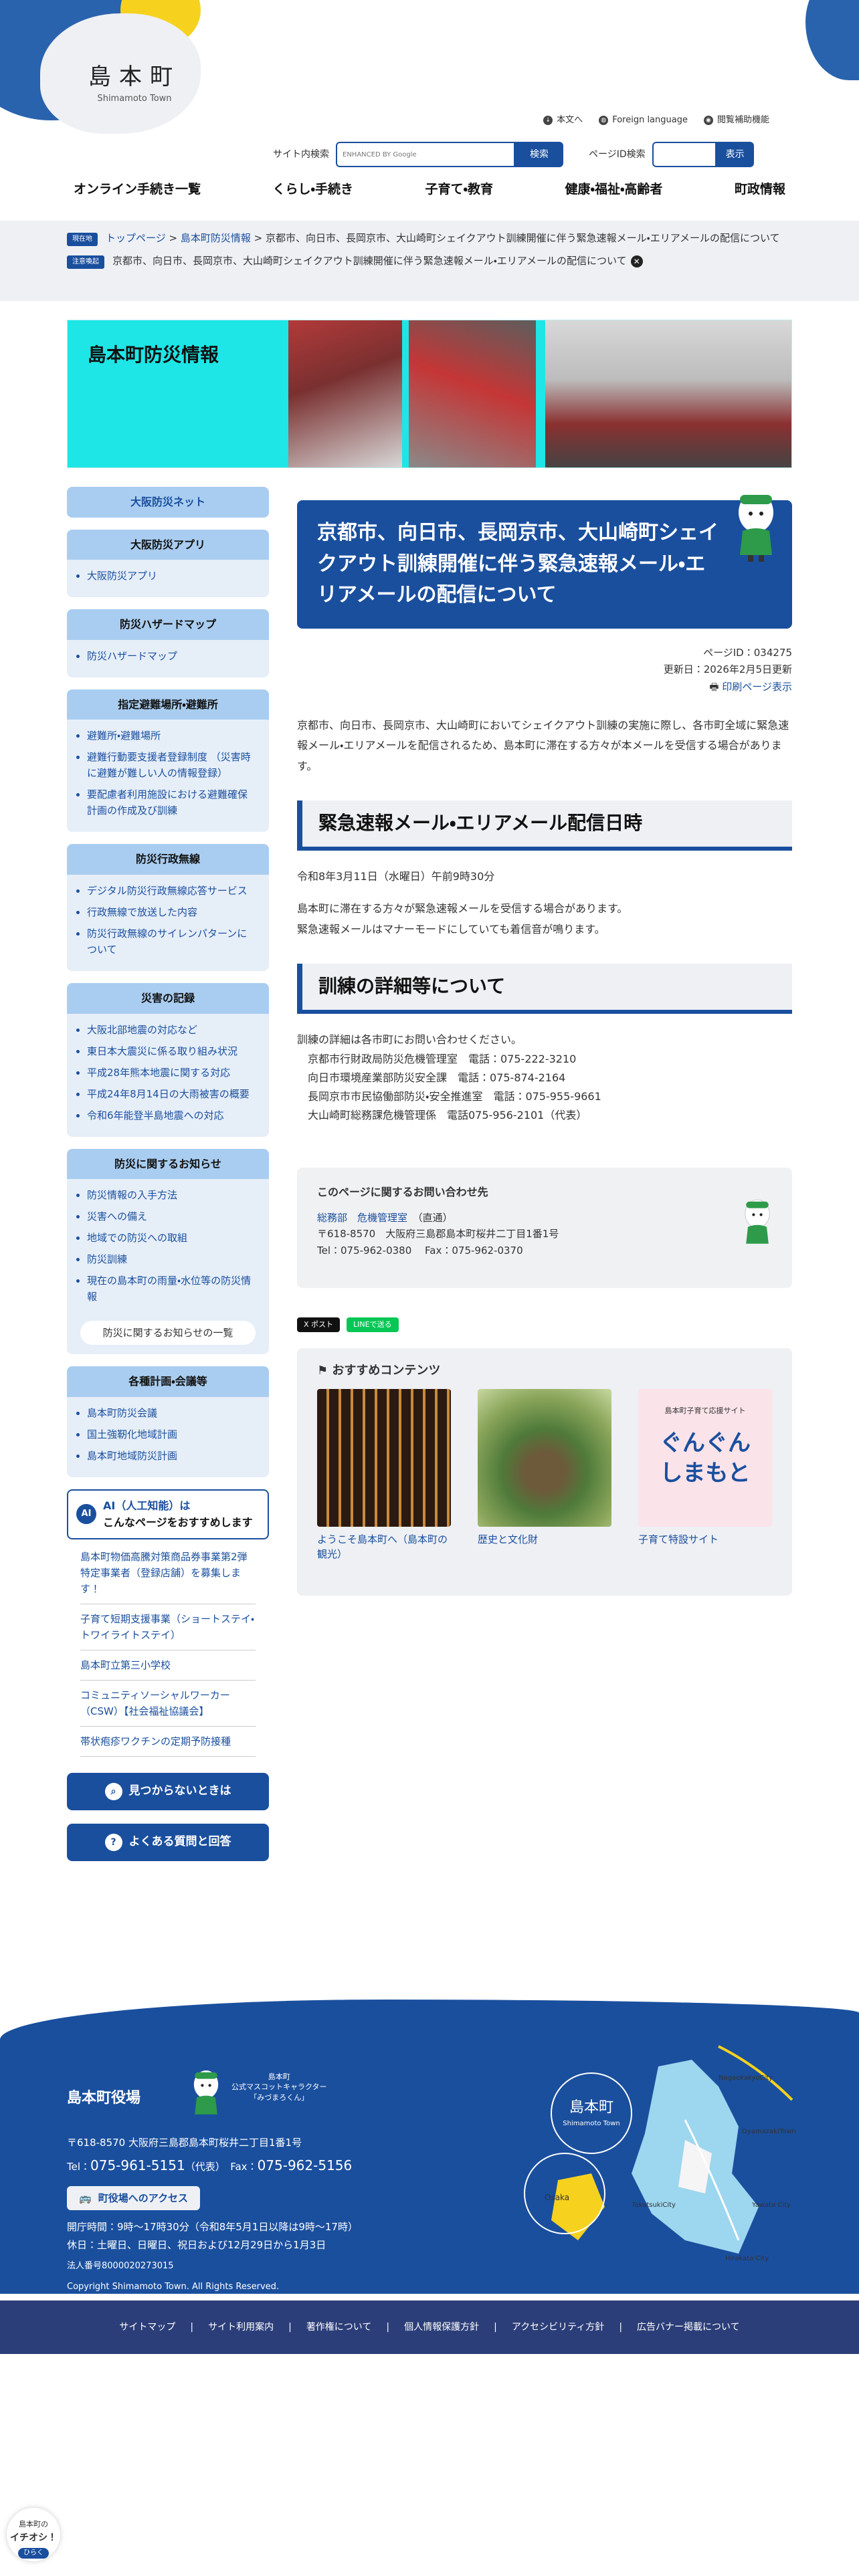 This screenshot has width=859, height=2576. Describe the element at coordinates (137, 1238) in the screenshot. I see `sidebar-link: 地域での防災への取組` at that location.